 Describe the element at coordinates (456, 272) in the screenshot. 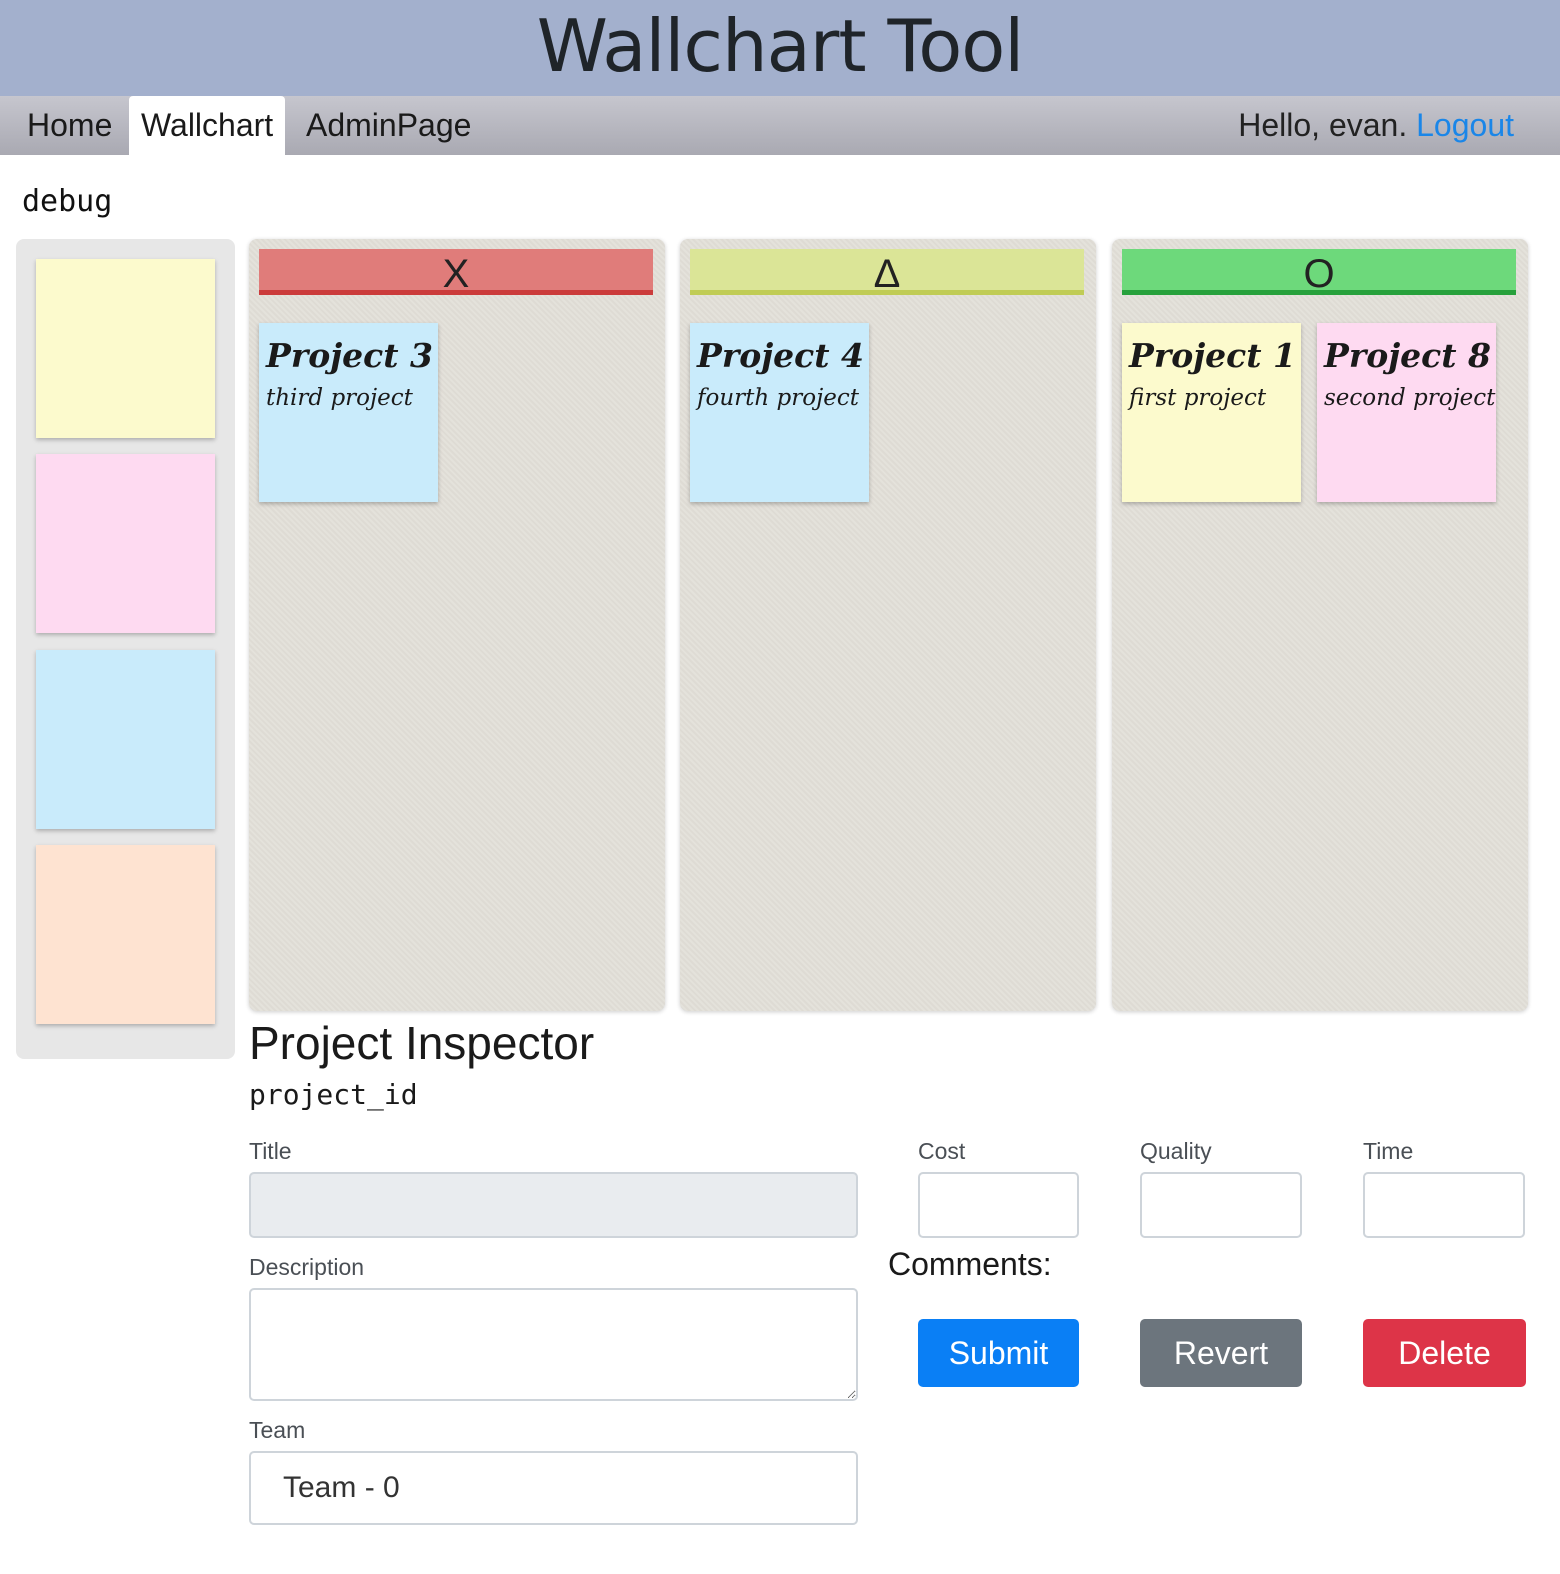

I see `column-x-header: X` at that location.